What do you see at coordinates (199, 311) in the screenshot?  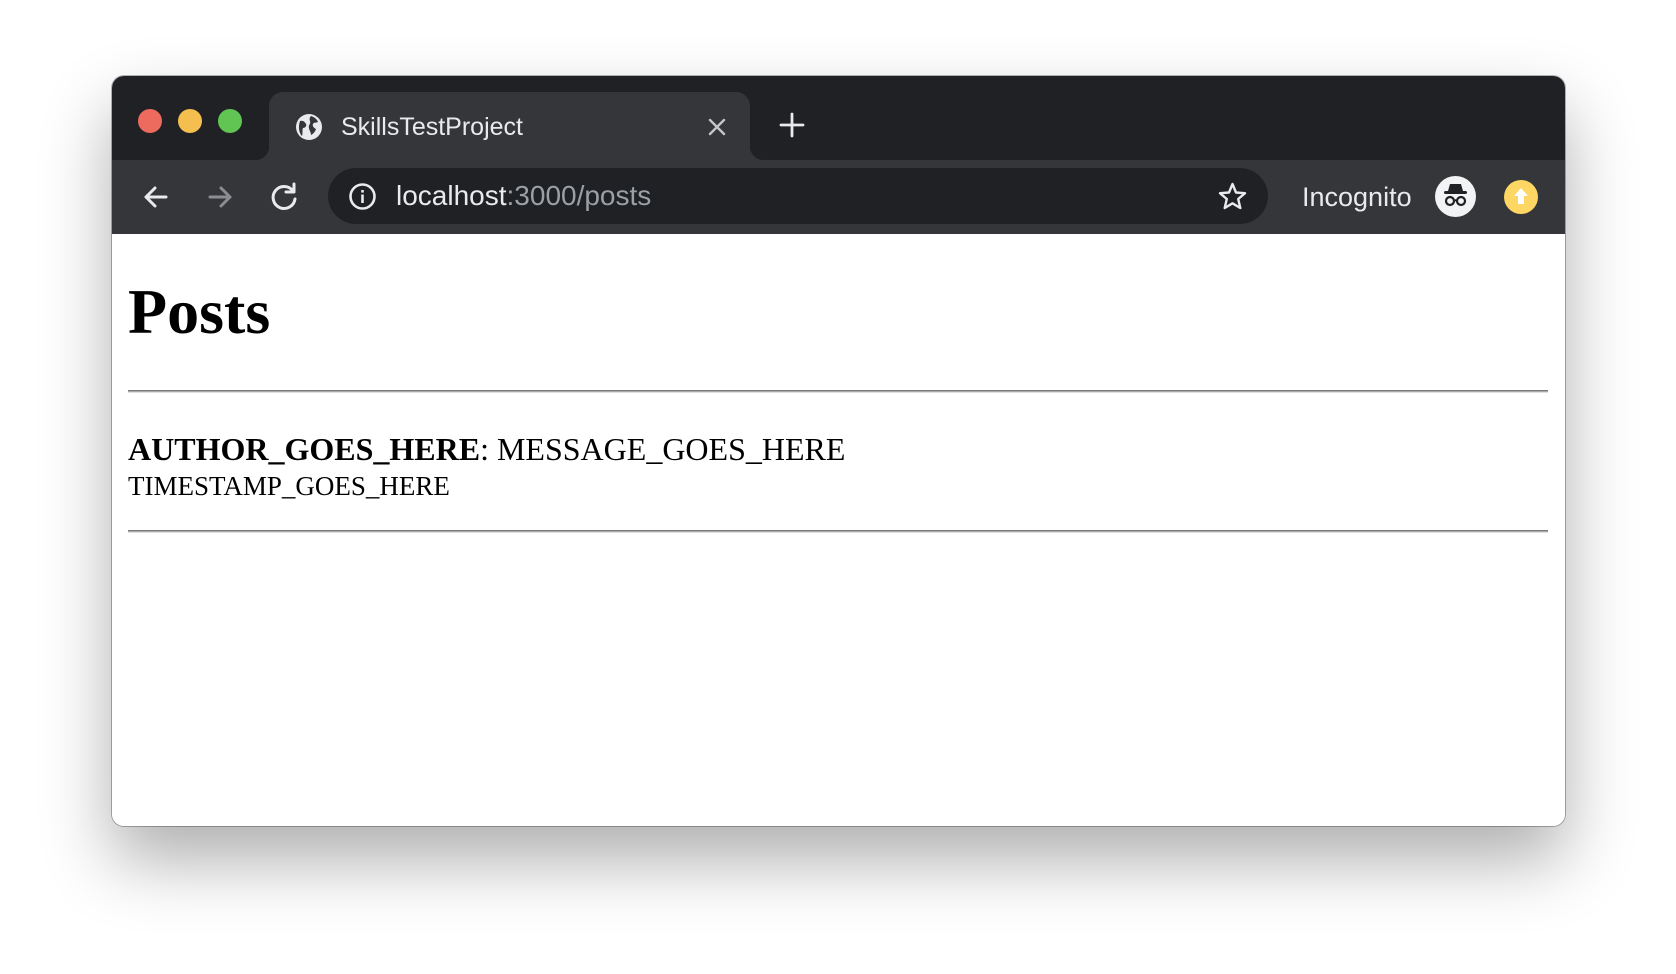 I see `page-title: Posts` at bounding box center [199, 311].